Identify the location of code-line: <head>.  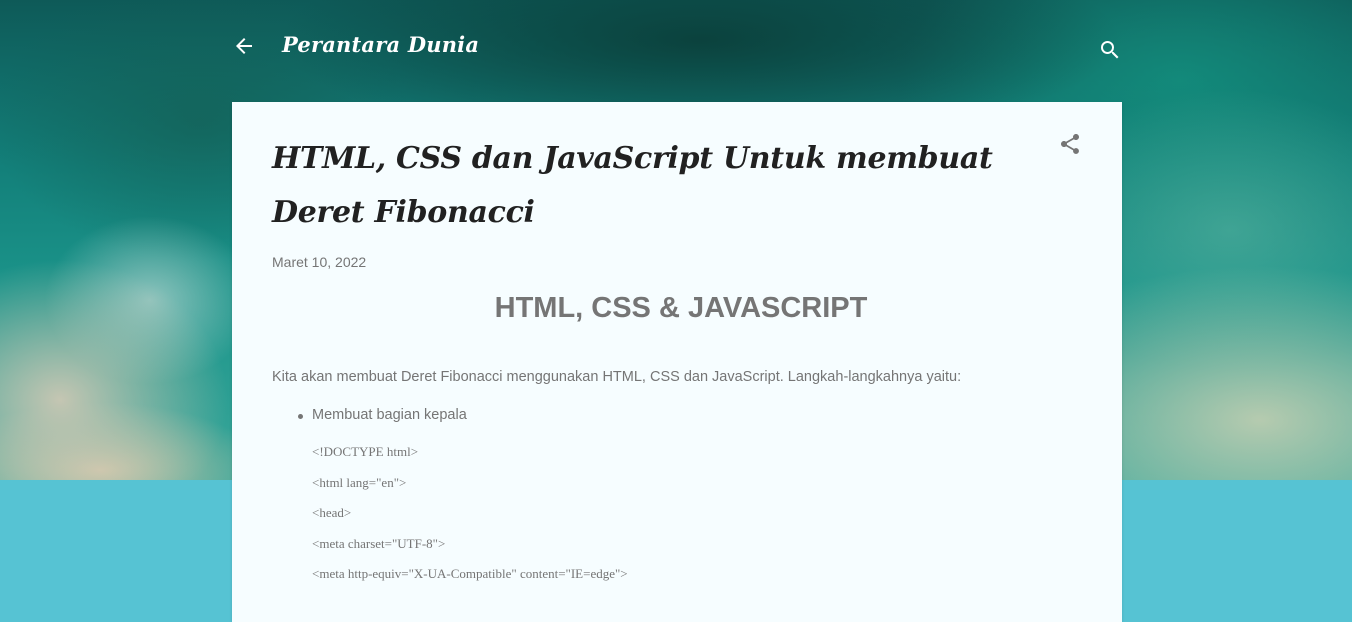
(332, 512).